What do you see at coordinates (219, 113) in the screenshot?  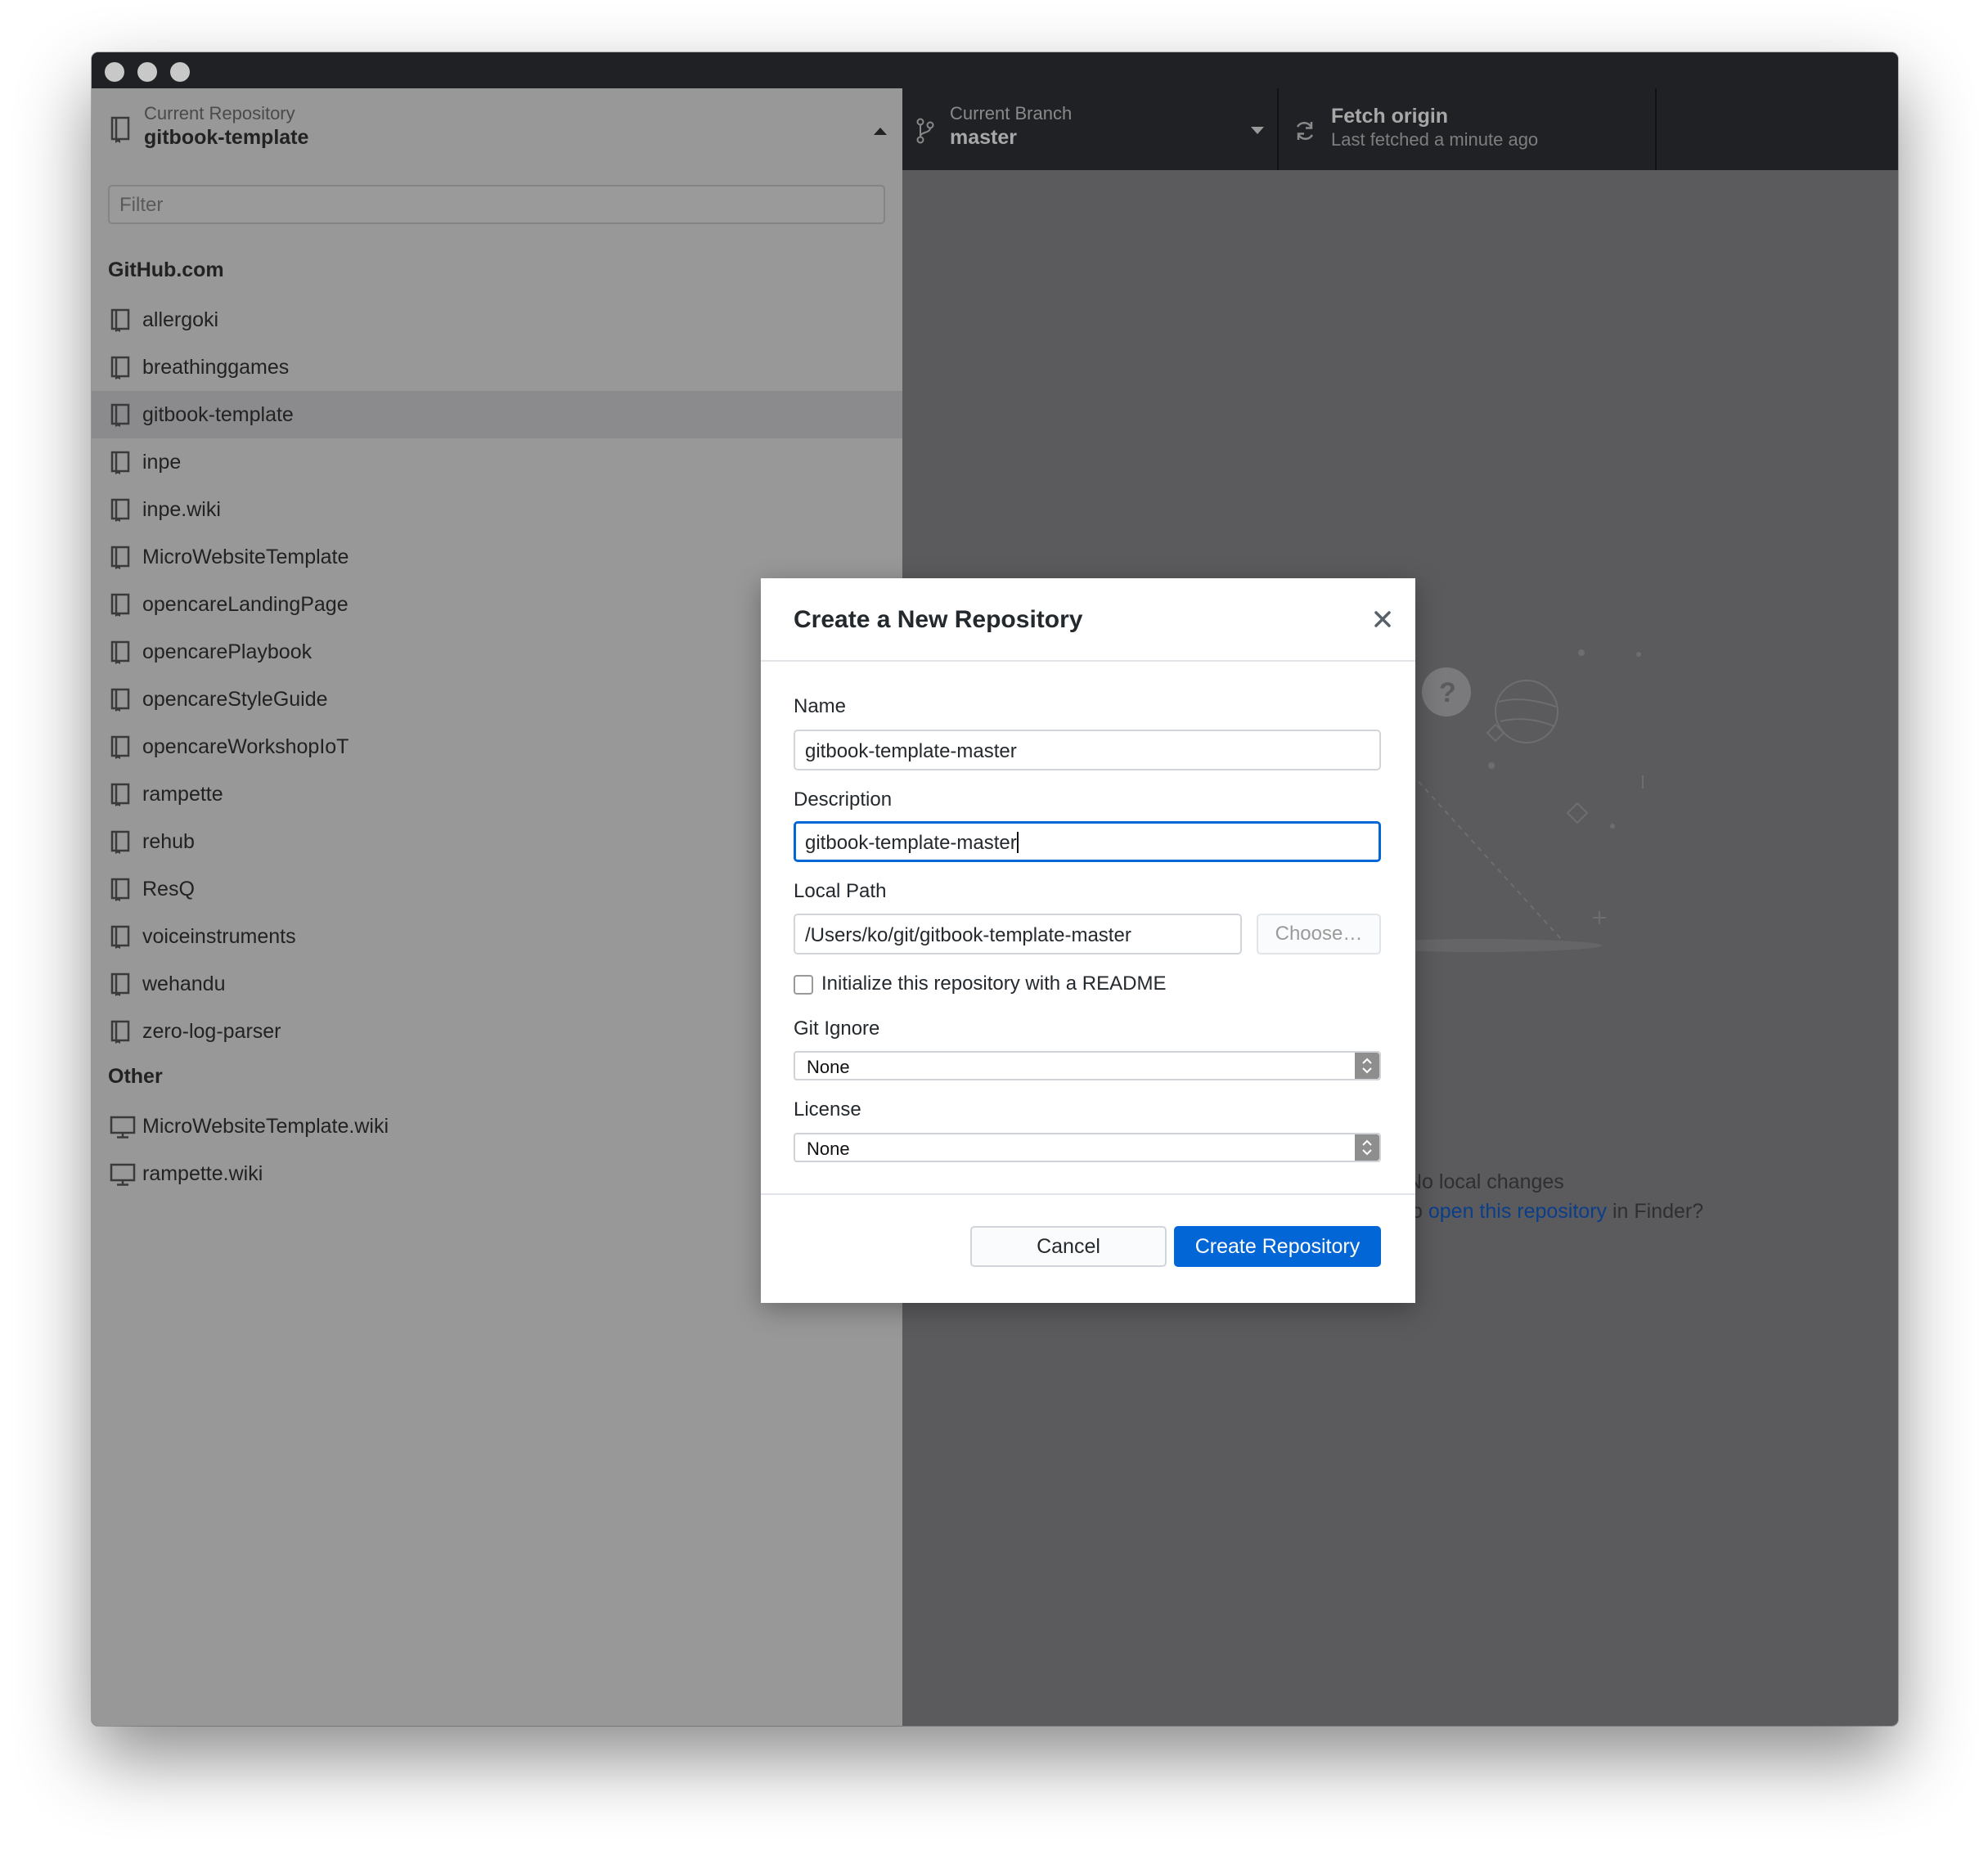 I see `current-repository-label: Current Repository` at bounding box center [219, 113].